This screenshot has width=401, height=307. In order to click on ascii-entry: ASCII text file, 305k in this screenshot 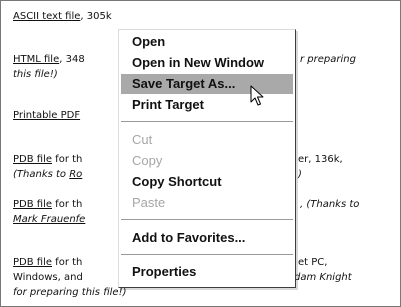, I will do `click(62, 16)`.